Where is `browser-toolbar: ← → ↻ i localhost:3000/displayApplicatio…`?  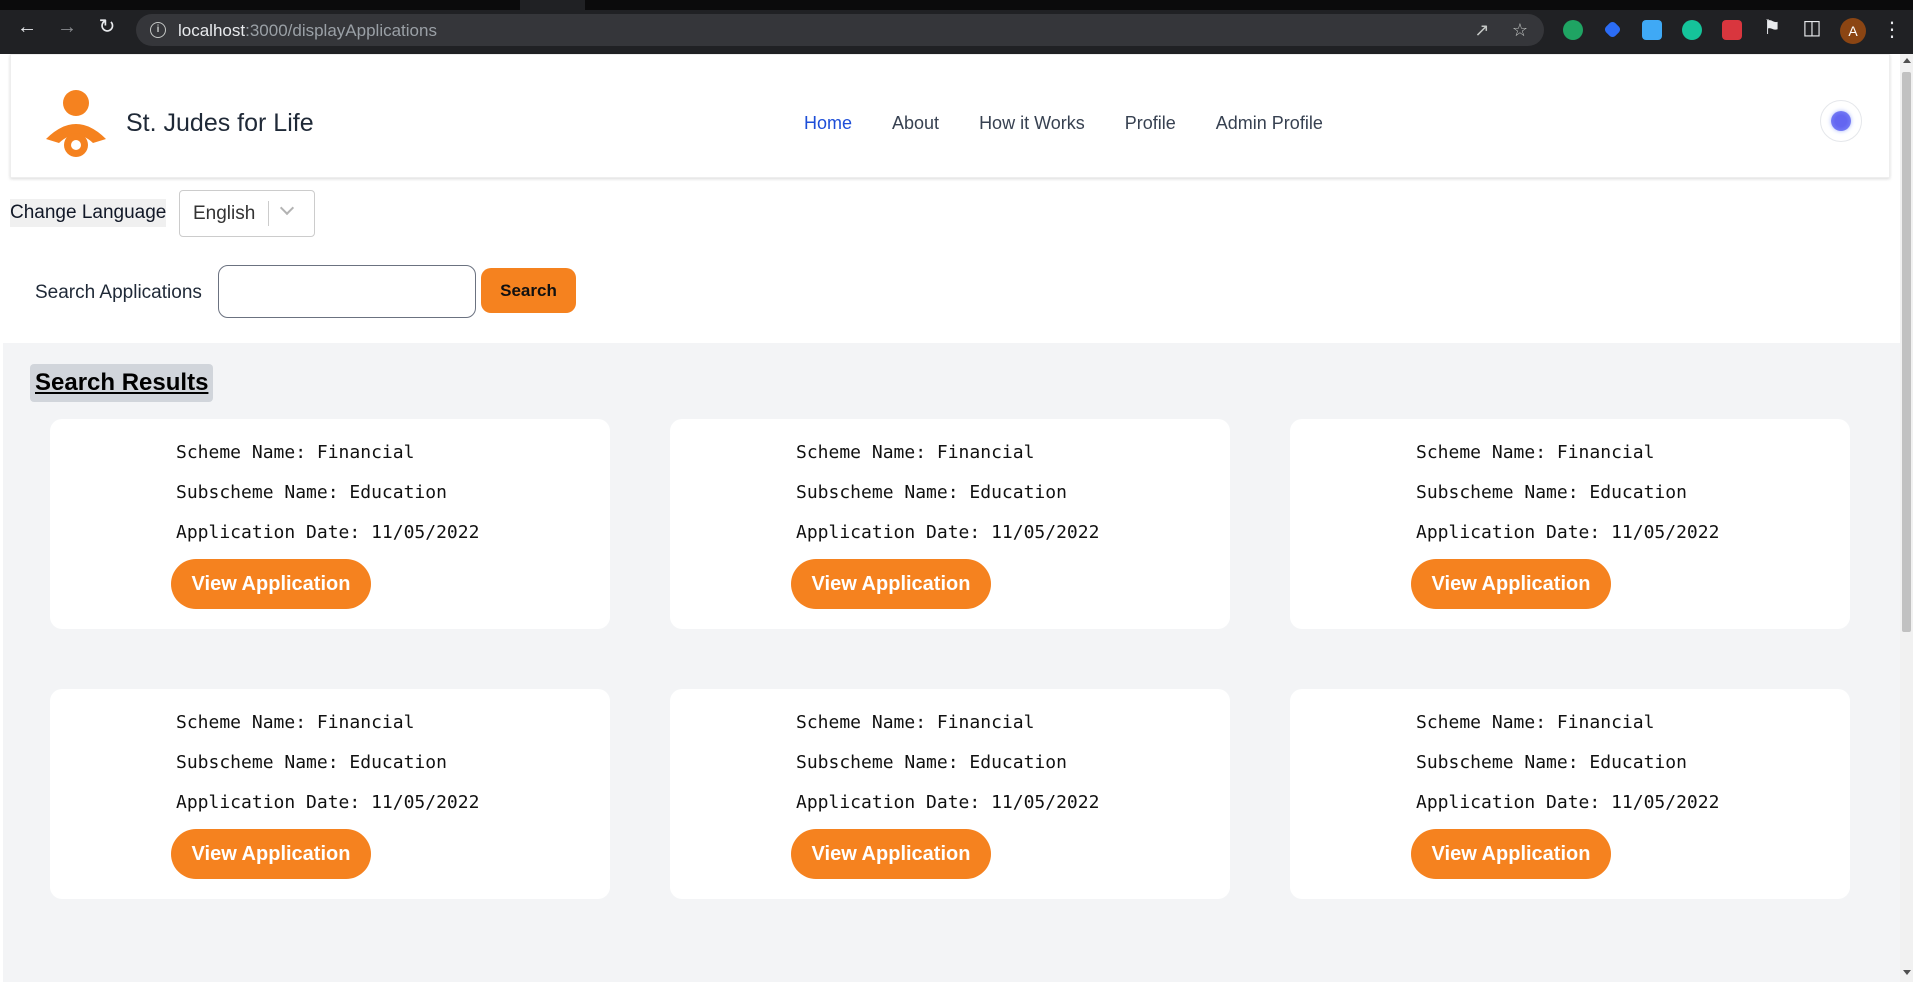 browser-toolbar: ← → ↻ i localhost:3000/displayApplicatio… is located at coordinates (956, 27).